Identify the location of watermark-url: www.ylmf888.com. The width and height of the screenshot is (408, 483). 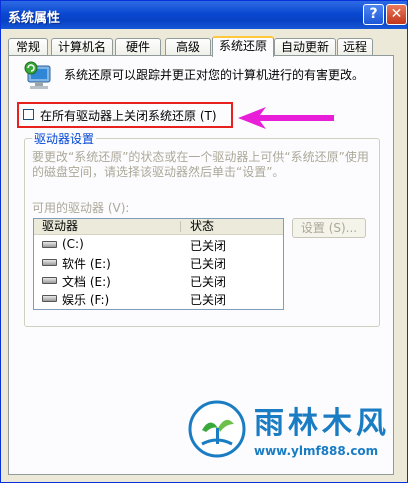
(316, 451).